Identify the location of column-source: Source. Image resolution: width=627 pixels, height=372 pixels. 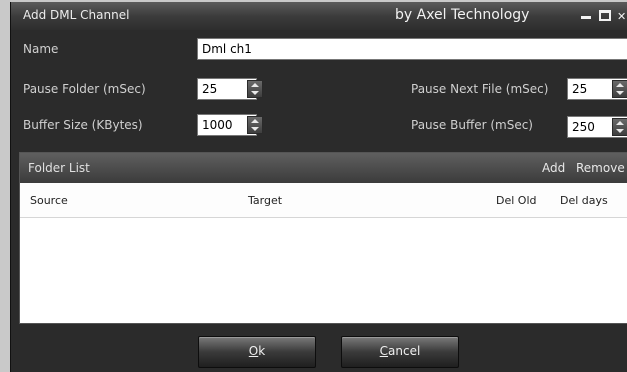
(49, 200).